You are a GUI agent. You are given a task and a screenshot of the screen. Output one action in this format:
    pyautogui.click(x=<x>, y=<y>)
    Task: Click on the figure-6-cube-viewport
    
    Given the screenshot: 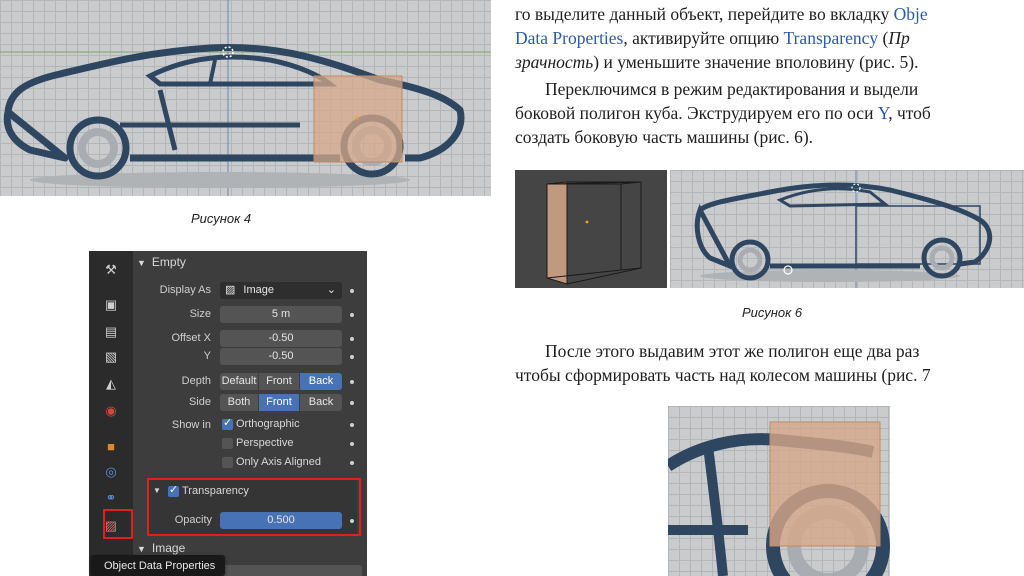 What is the action you would take?
    pyautogui.click(x=591, y=229)
    